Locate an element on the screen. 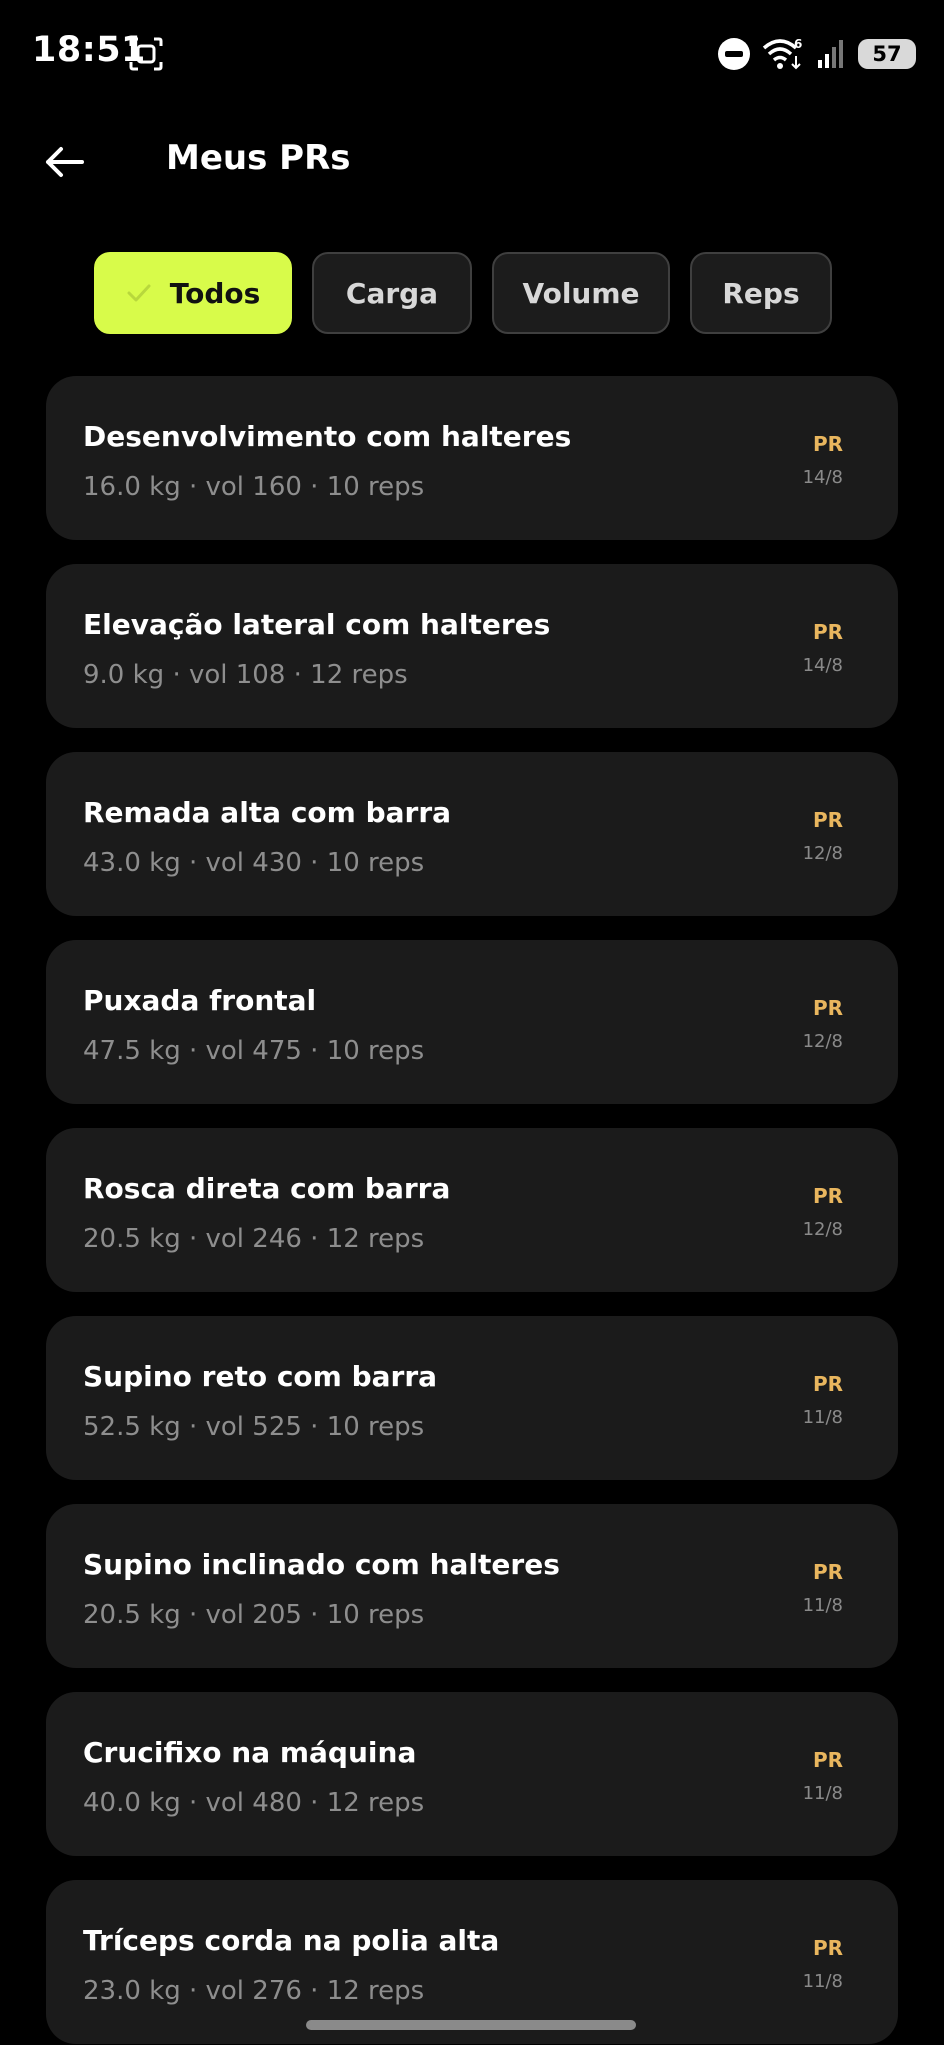 The height and width of the screenshot is (2045, 944). page-title: Meus PRs is located at coordinates (258, 158).